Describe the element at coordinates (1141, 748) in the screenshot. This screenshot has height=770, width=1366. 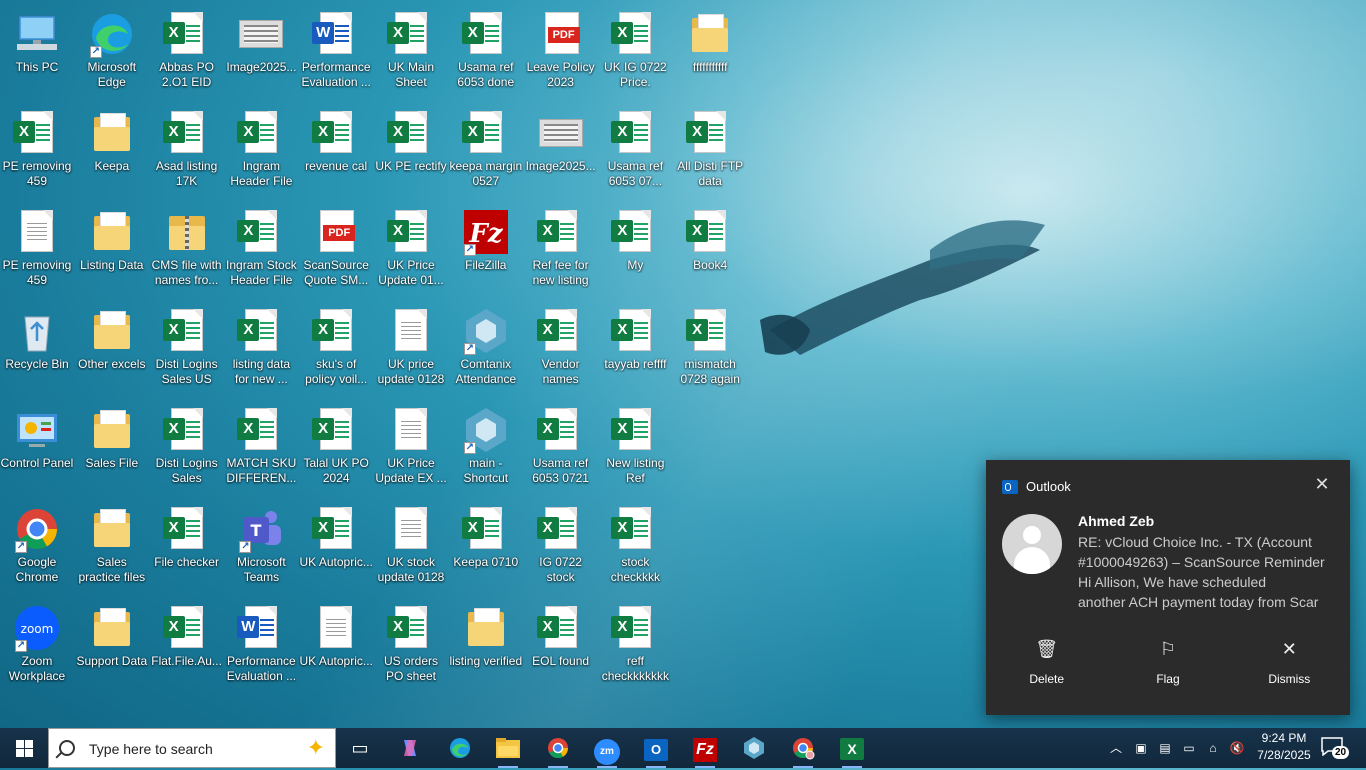
I see `meet-now-icon: ▣` at that location.